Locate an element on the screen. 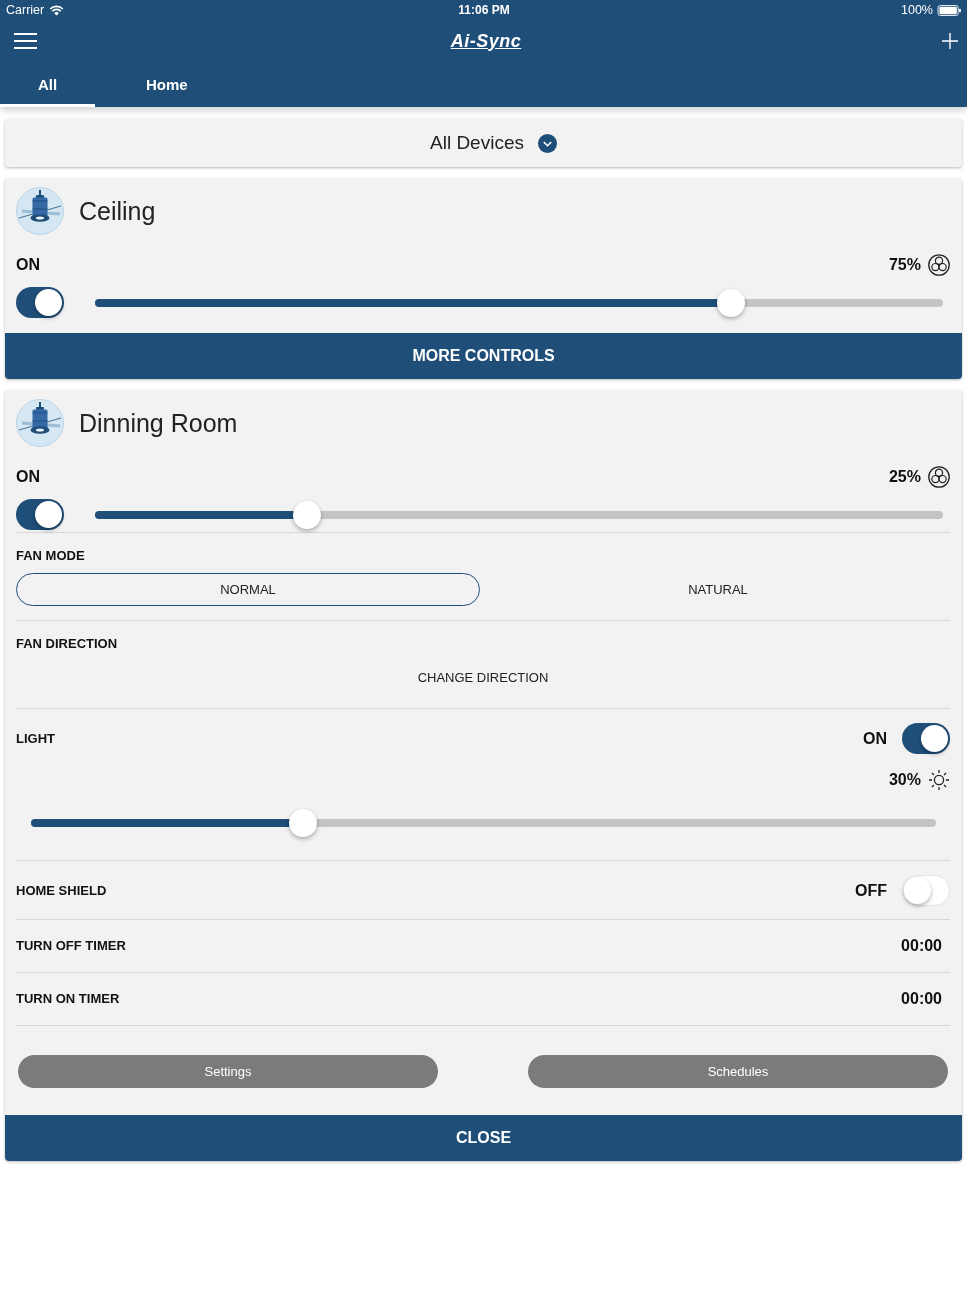  fan-mode-option: NATURAL is located at coordinates (718, 589).